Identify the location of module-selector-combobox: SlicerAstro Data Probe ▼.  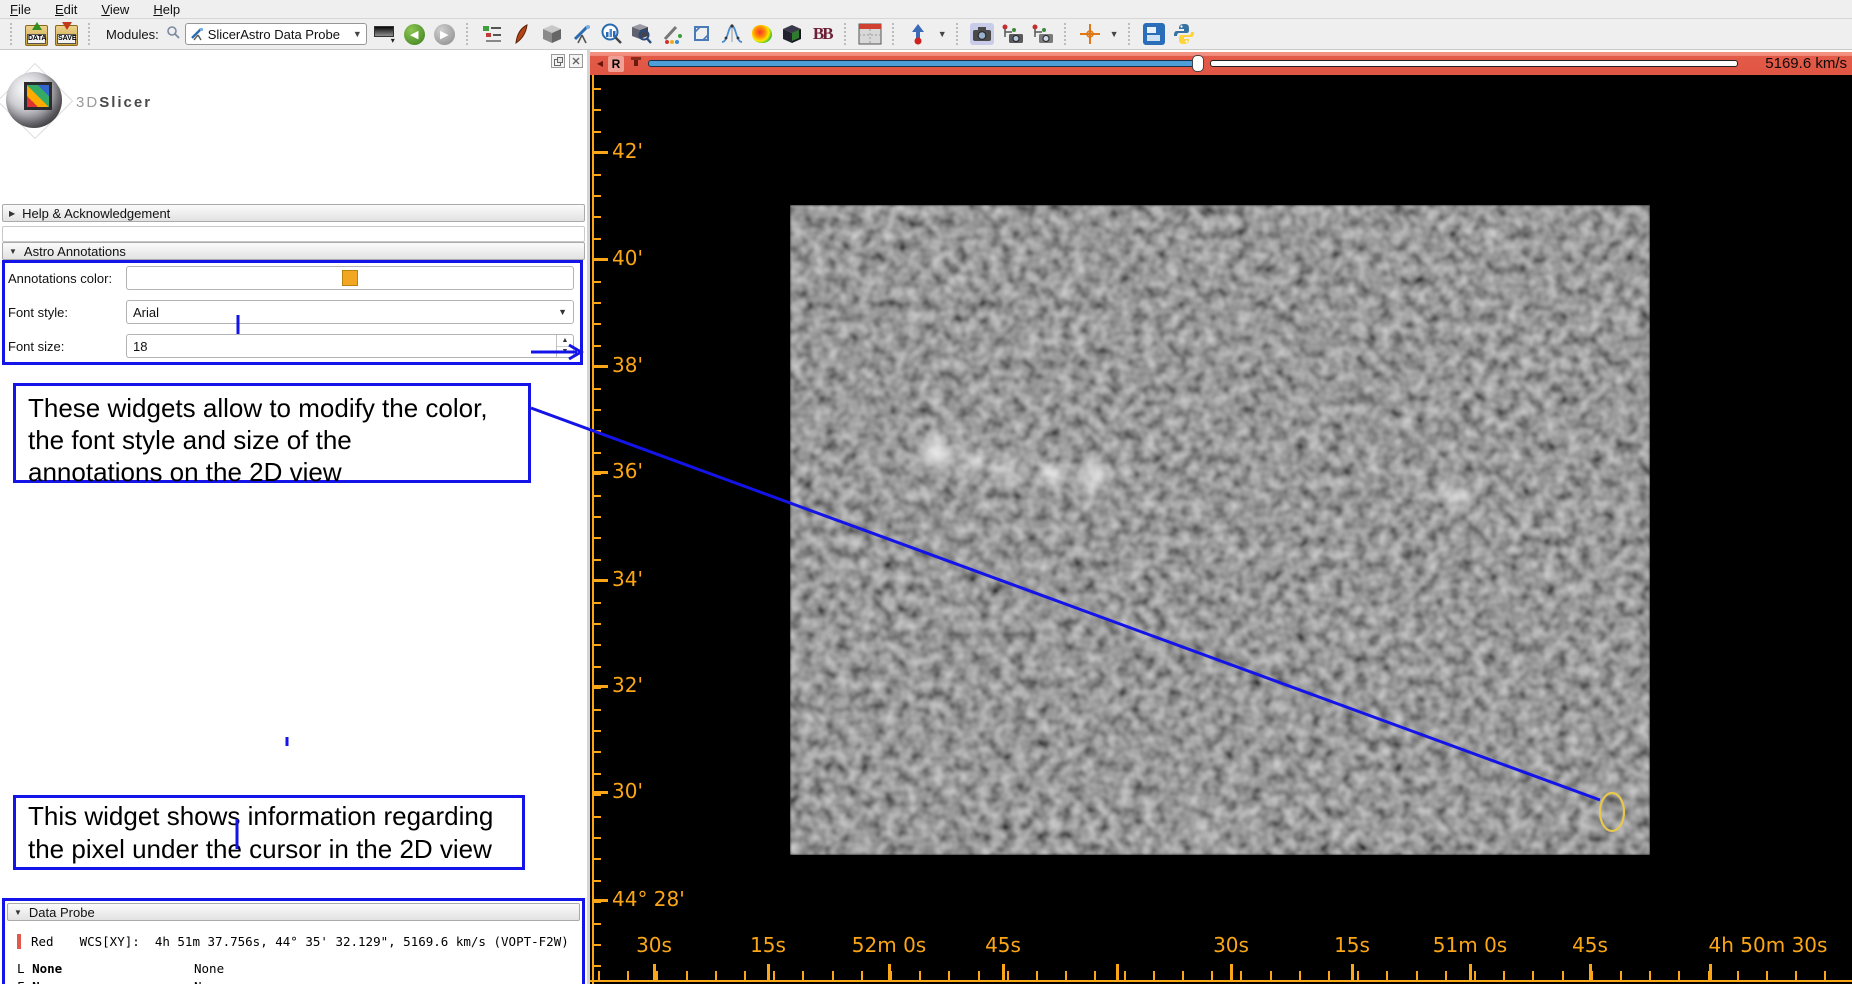
(275, 34).